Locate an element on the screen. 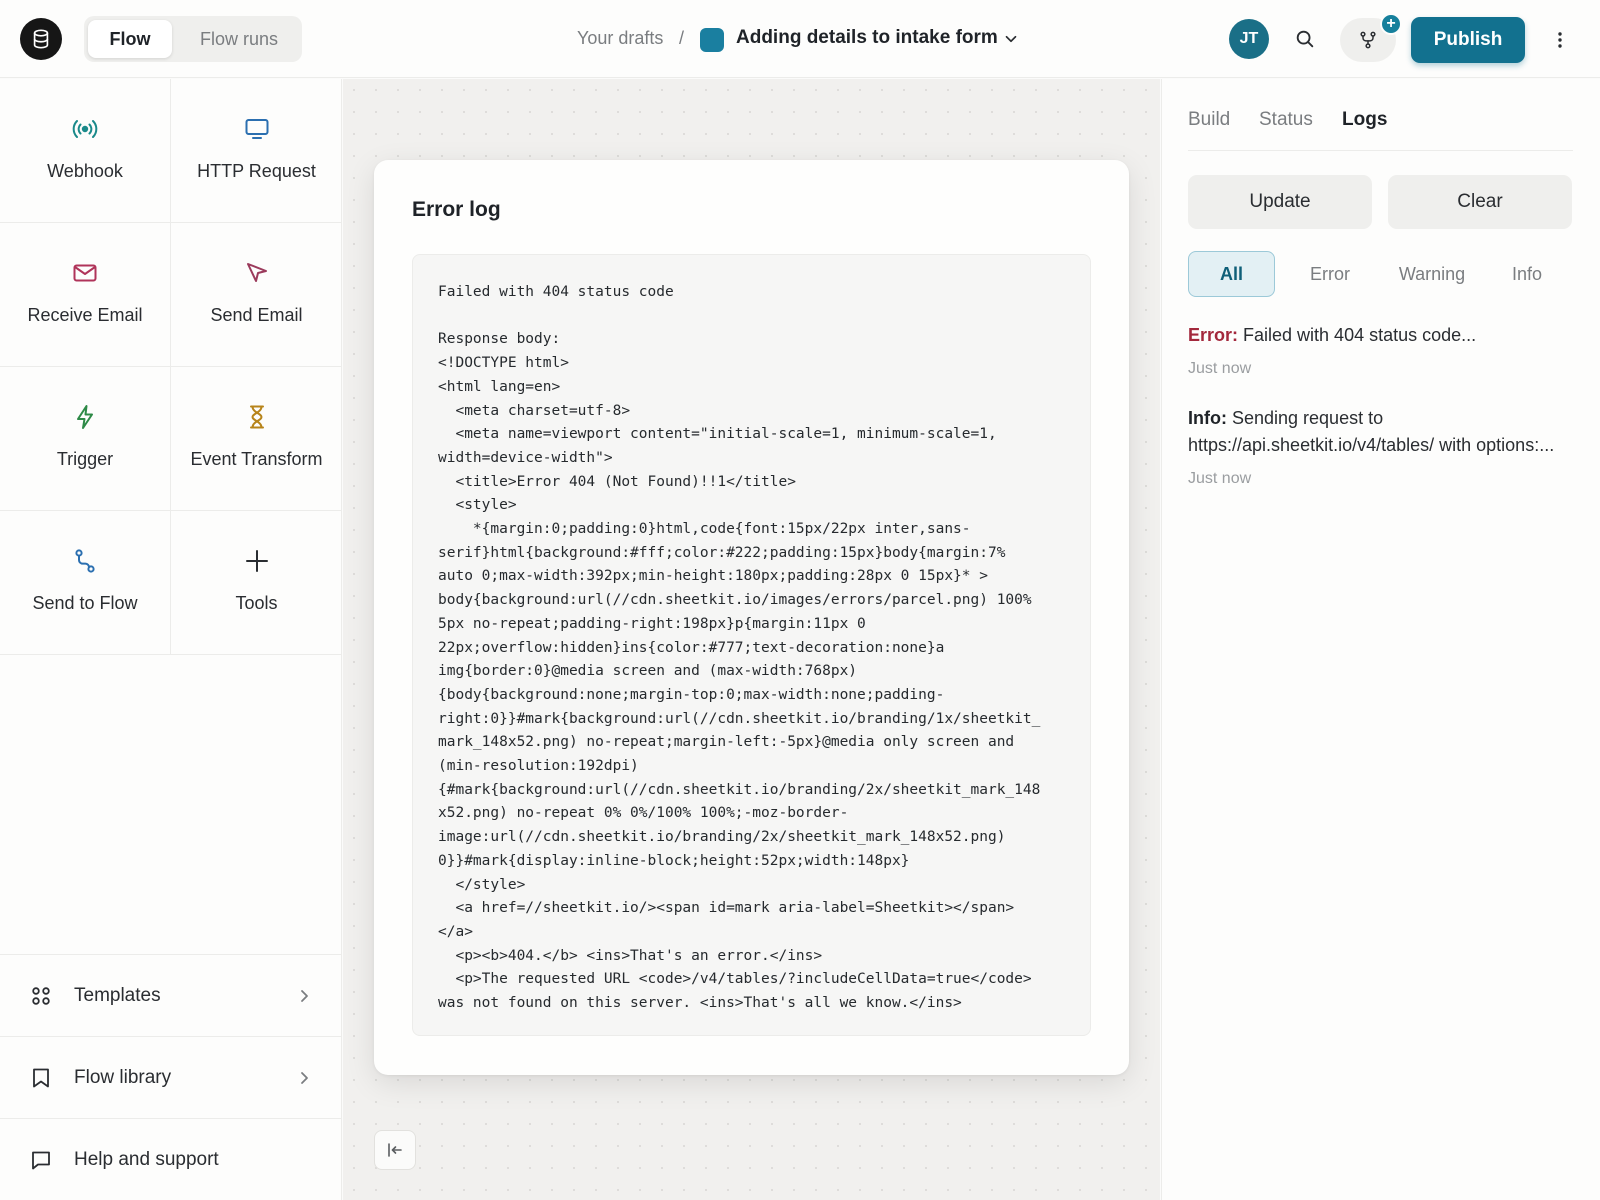  collapse-left-icon is located at coordinates (395, 1150).